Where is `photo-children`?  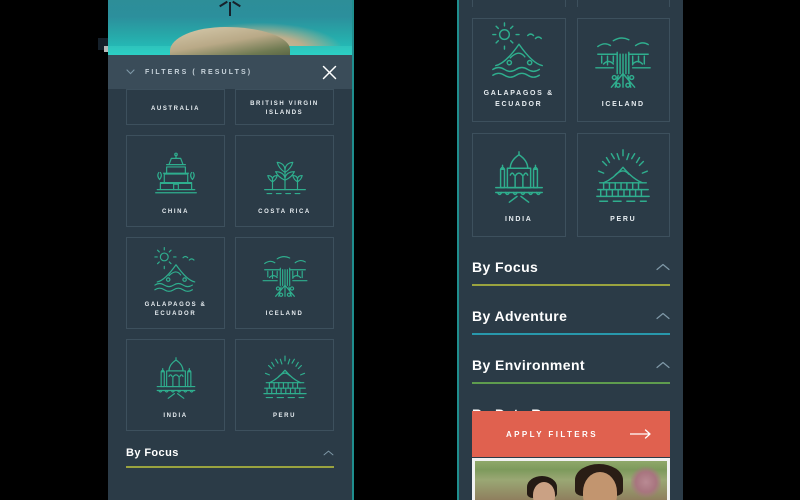 photo-children is located at coordinates (571, 479).